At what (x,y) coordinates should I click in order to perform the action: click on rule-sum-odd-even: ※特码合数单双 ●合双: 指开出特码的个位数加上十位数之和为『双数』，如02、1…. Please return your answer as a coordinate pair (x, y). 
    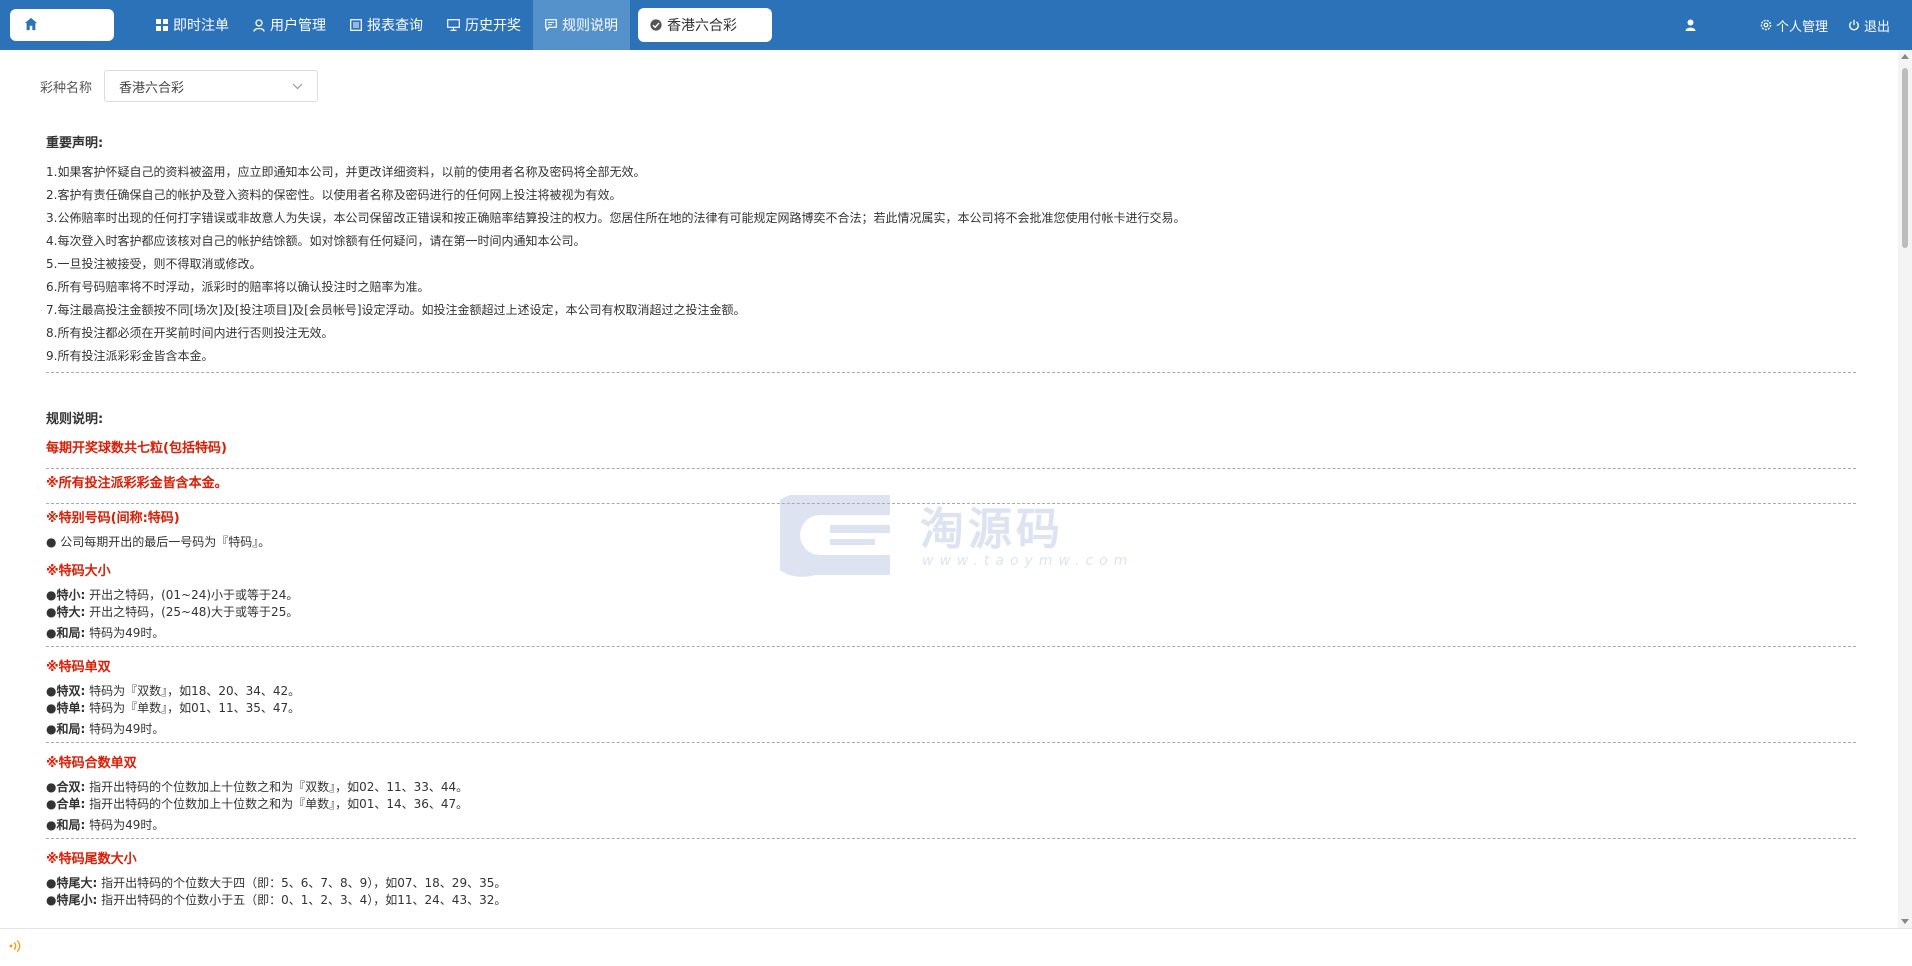
    Looking at the image, I should click on (951, 794).